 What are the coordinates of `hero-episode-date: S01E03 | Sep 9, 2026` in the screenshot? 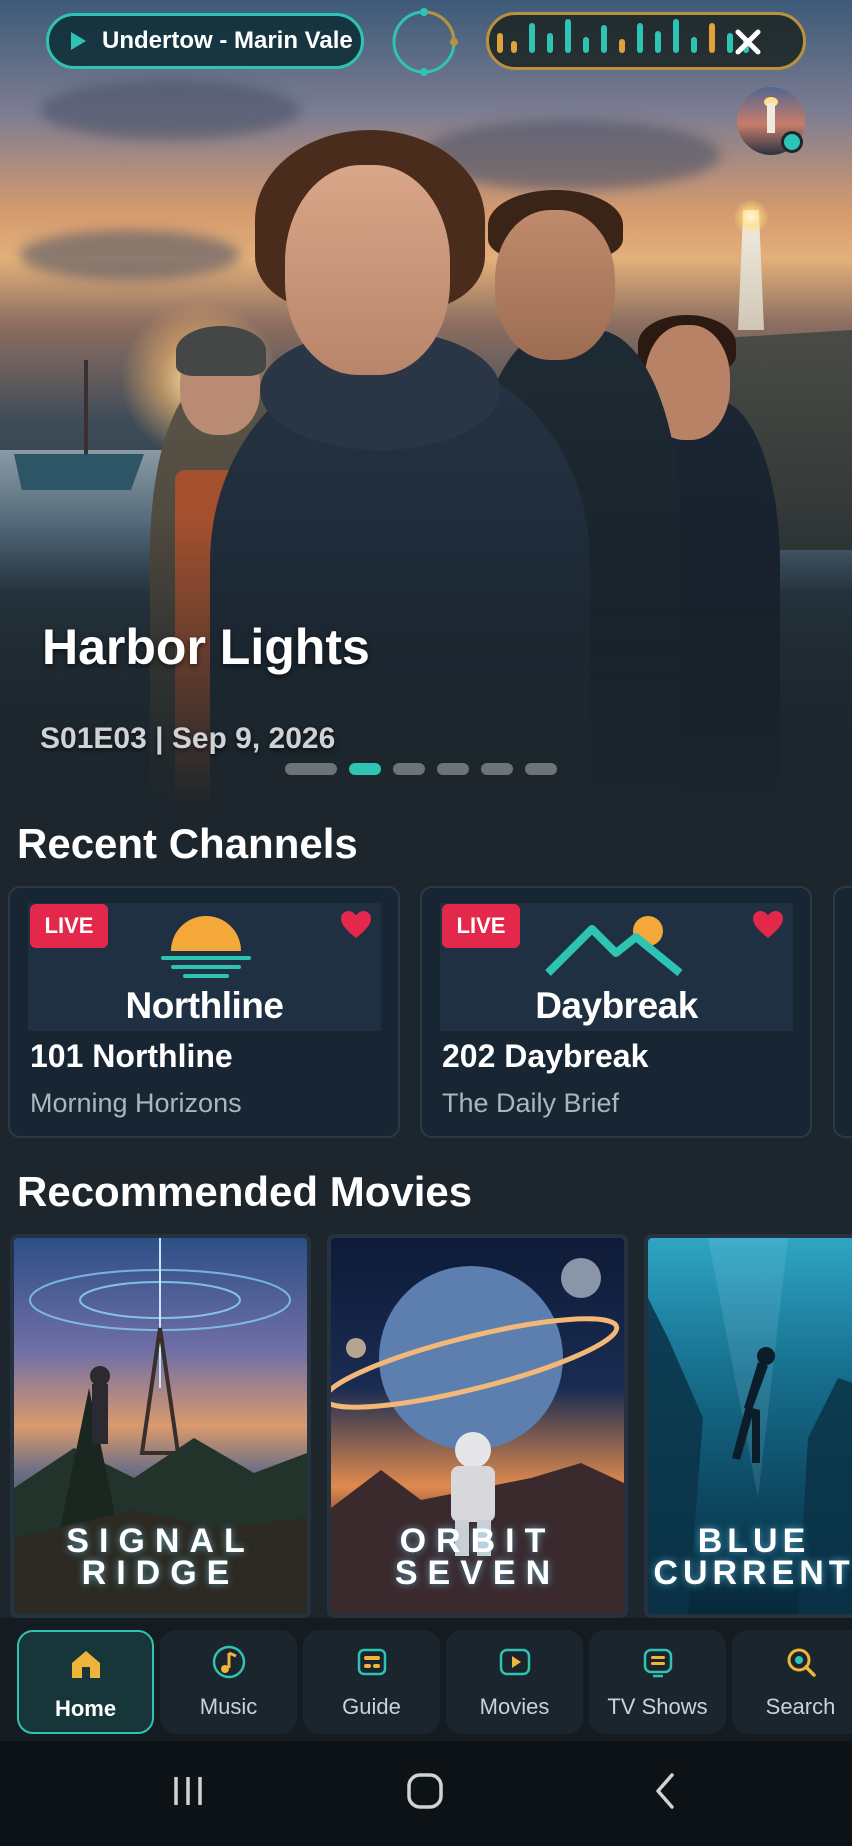 It's located at (188, 738).